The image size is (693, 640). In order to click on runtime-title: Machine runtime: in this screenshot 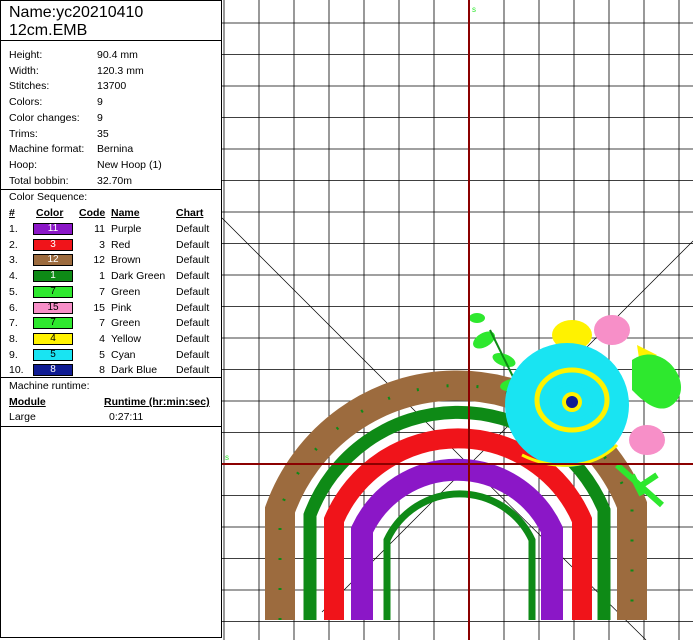, I will do `click(49, 386)`.